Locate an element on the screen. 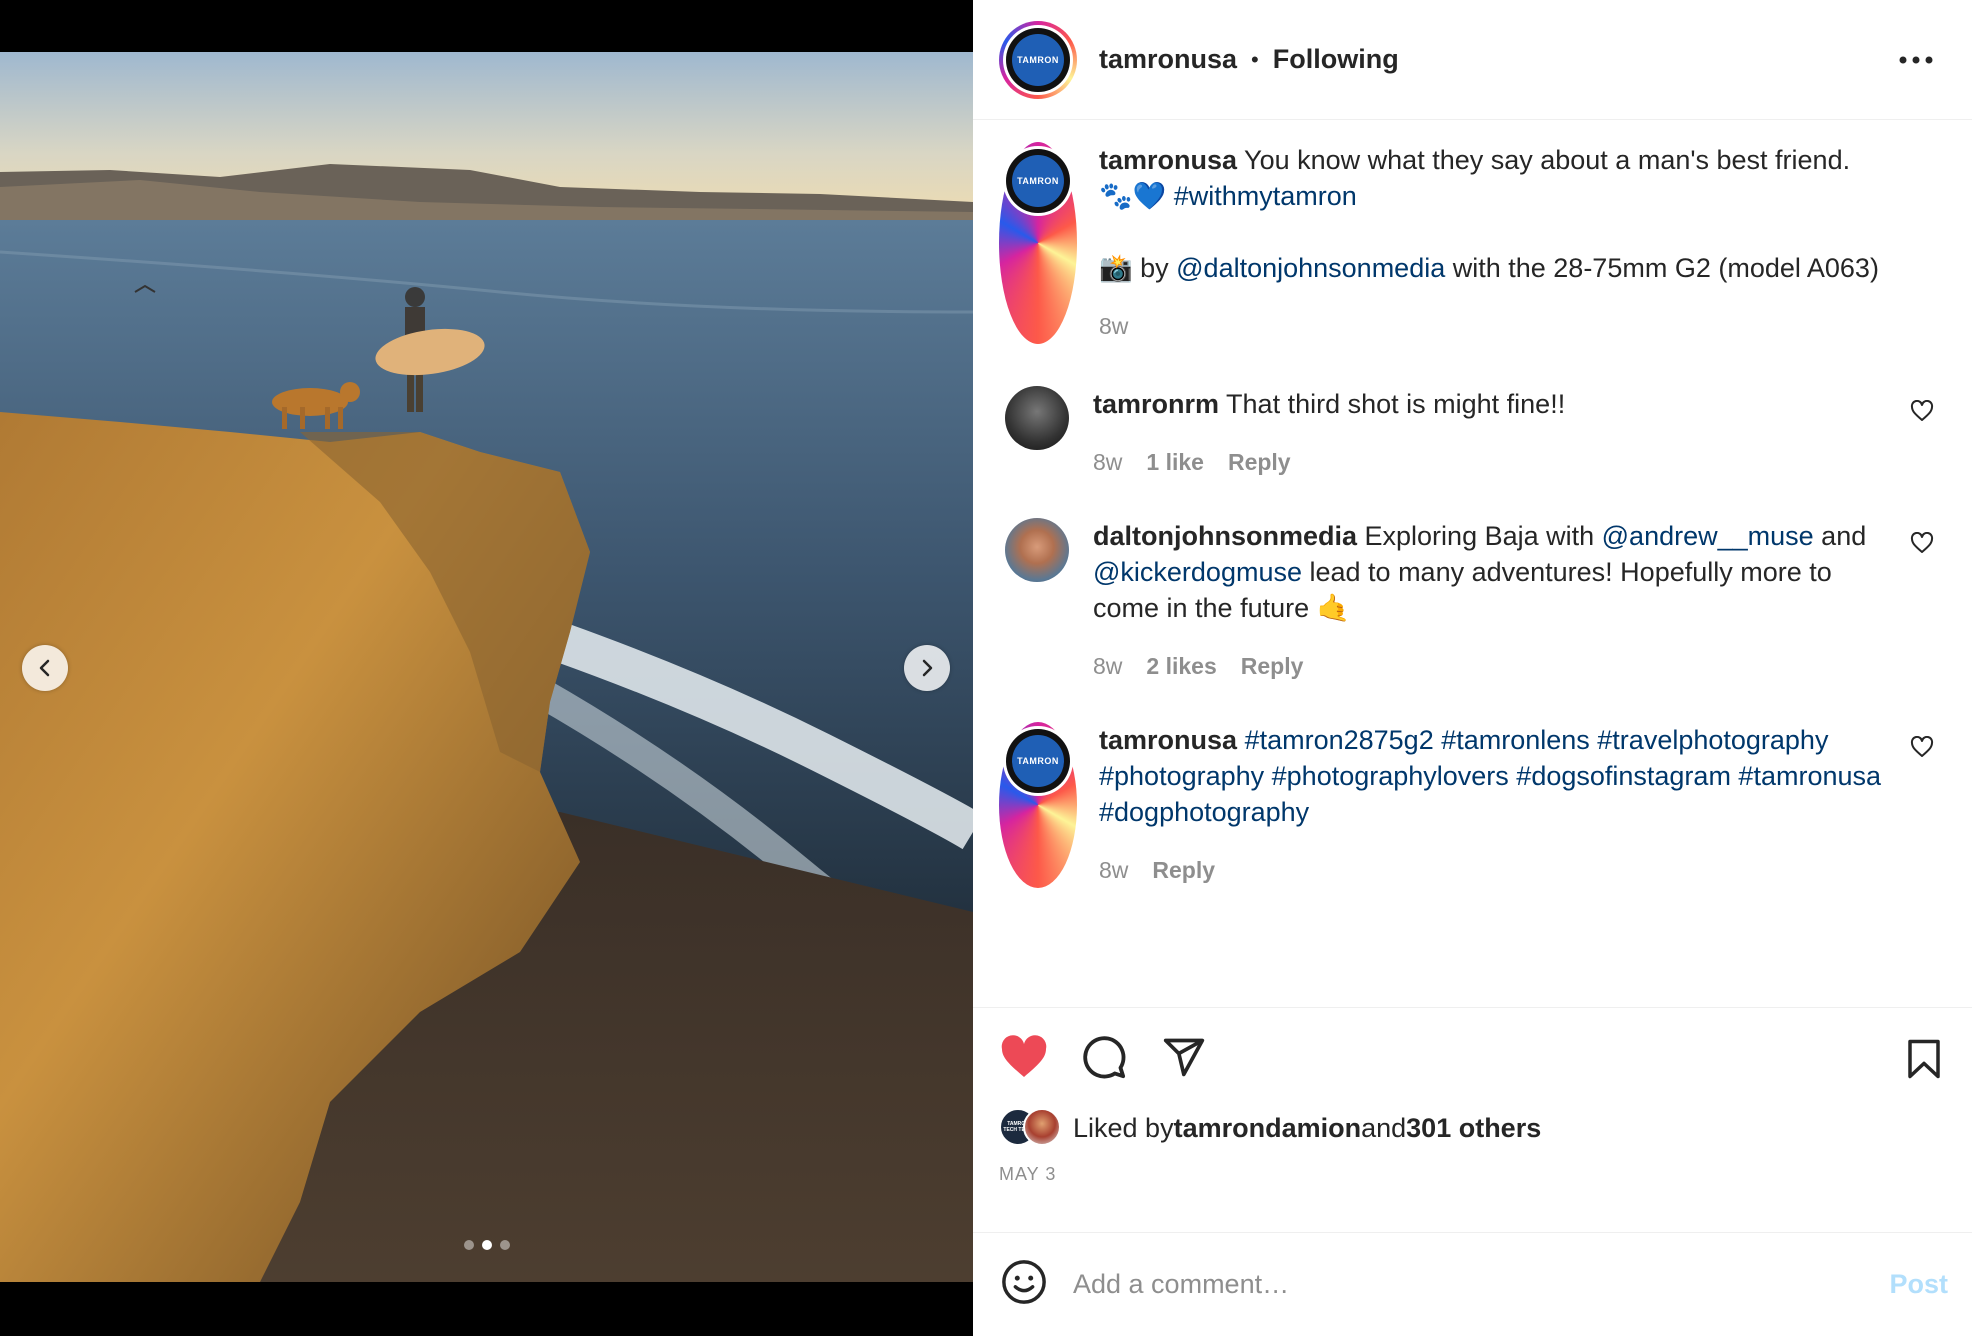 The width and height of the screenshot is (1972, 1336). caption-time: 8w is located at coordinates (1113, 326).